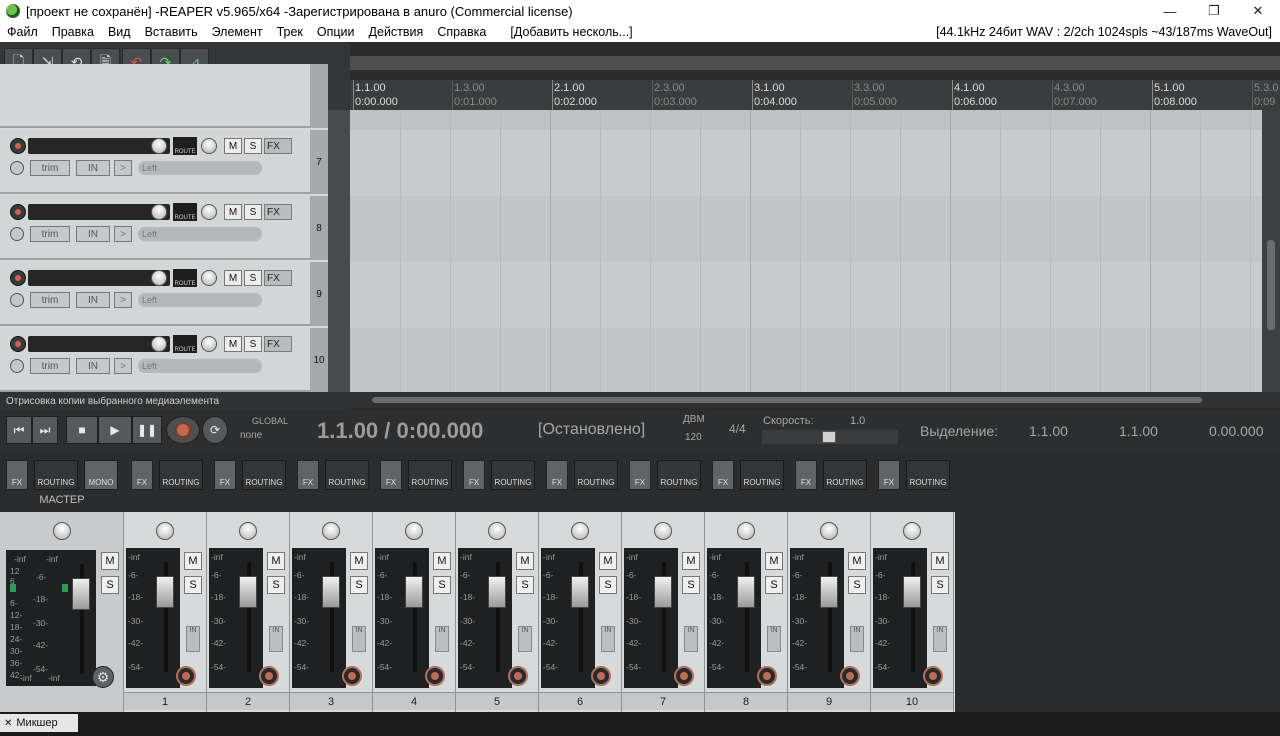 This screenshot has height=736, width=1280. What do you see at coordinates (400, 431) in the screenshot?
I see `position-display: 1.1.00 / 0:00.000` at bounding box center [400, 431].